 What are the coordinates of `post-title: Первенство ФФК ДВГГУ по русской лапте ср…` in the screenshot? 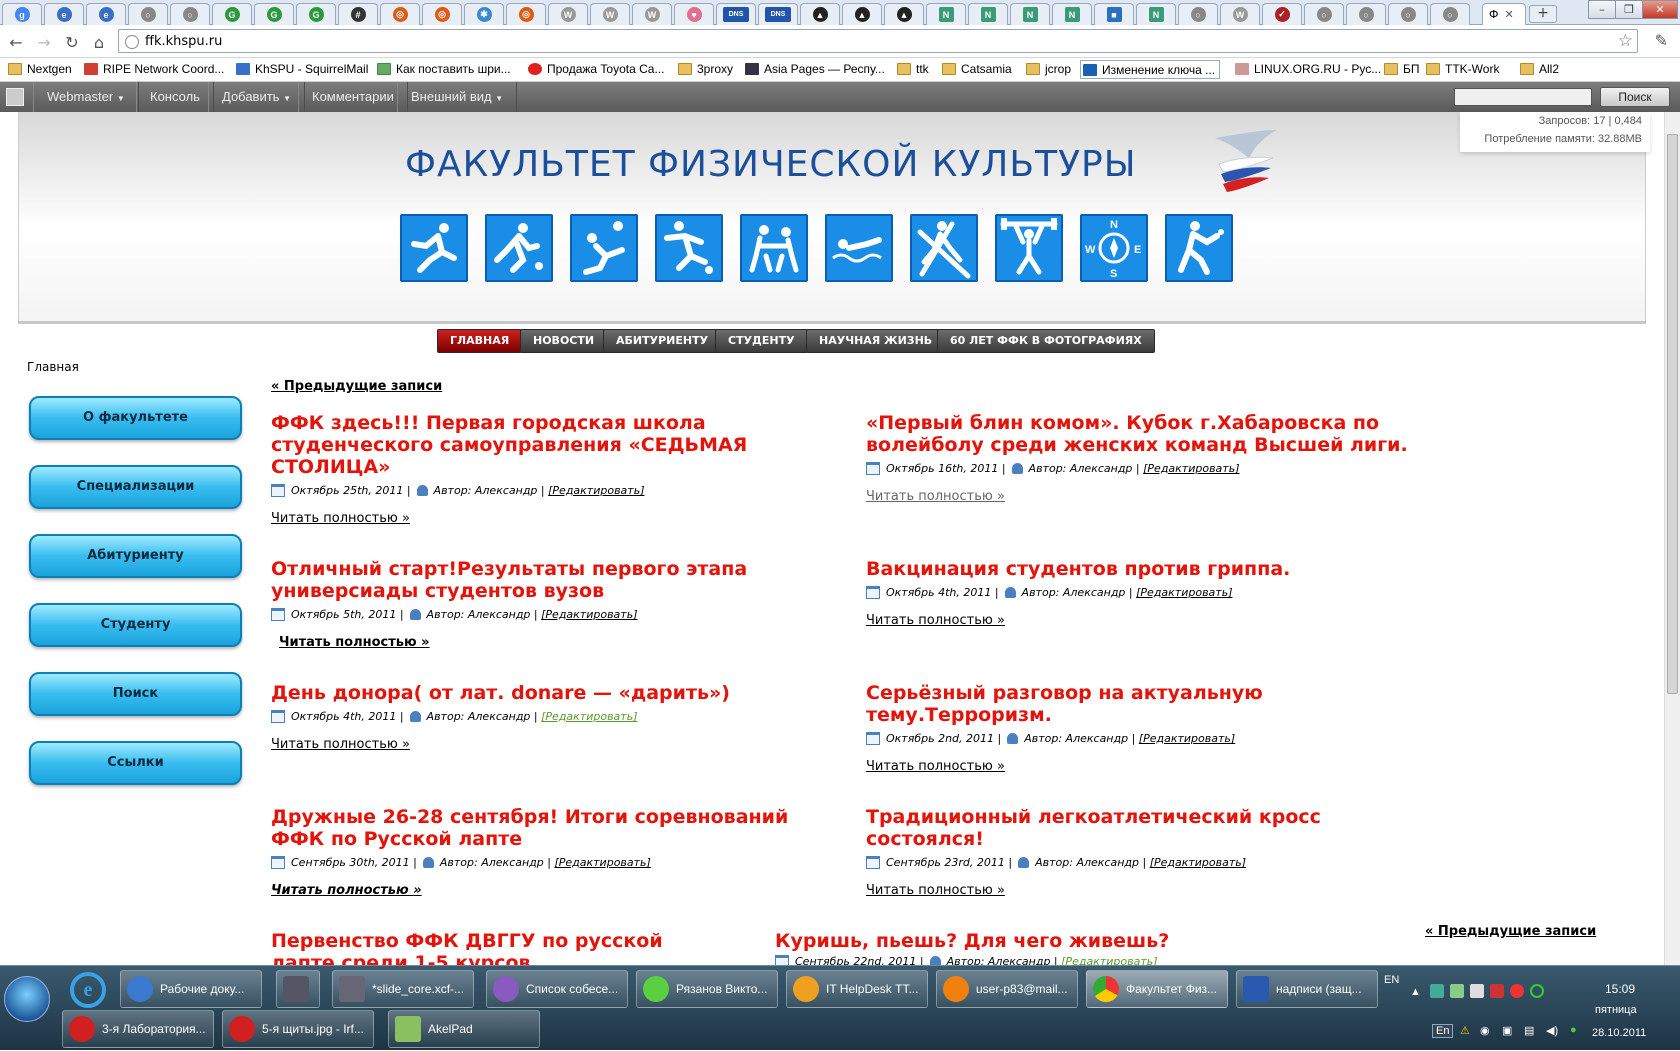 It's located at (486, 947).